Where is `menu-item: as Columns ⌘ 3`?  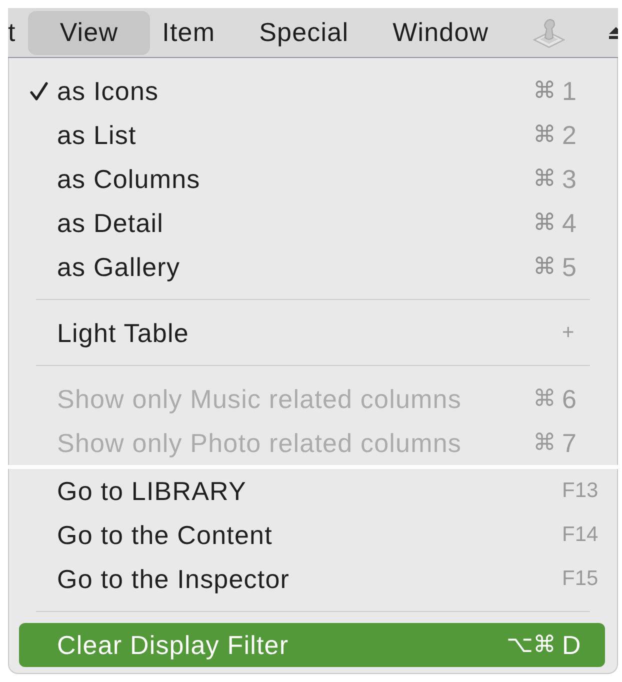 menu-item: as Columns ⌘ 3 is located at coordinates (312, 179).